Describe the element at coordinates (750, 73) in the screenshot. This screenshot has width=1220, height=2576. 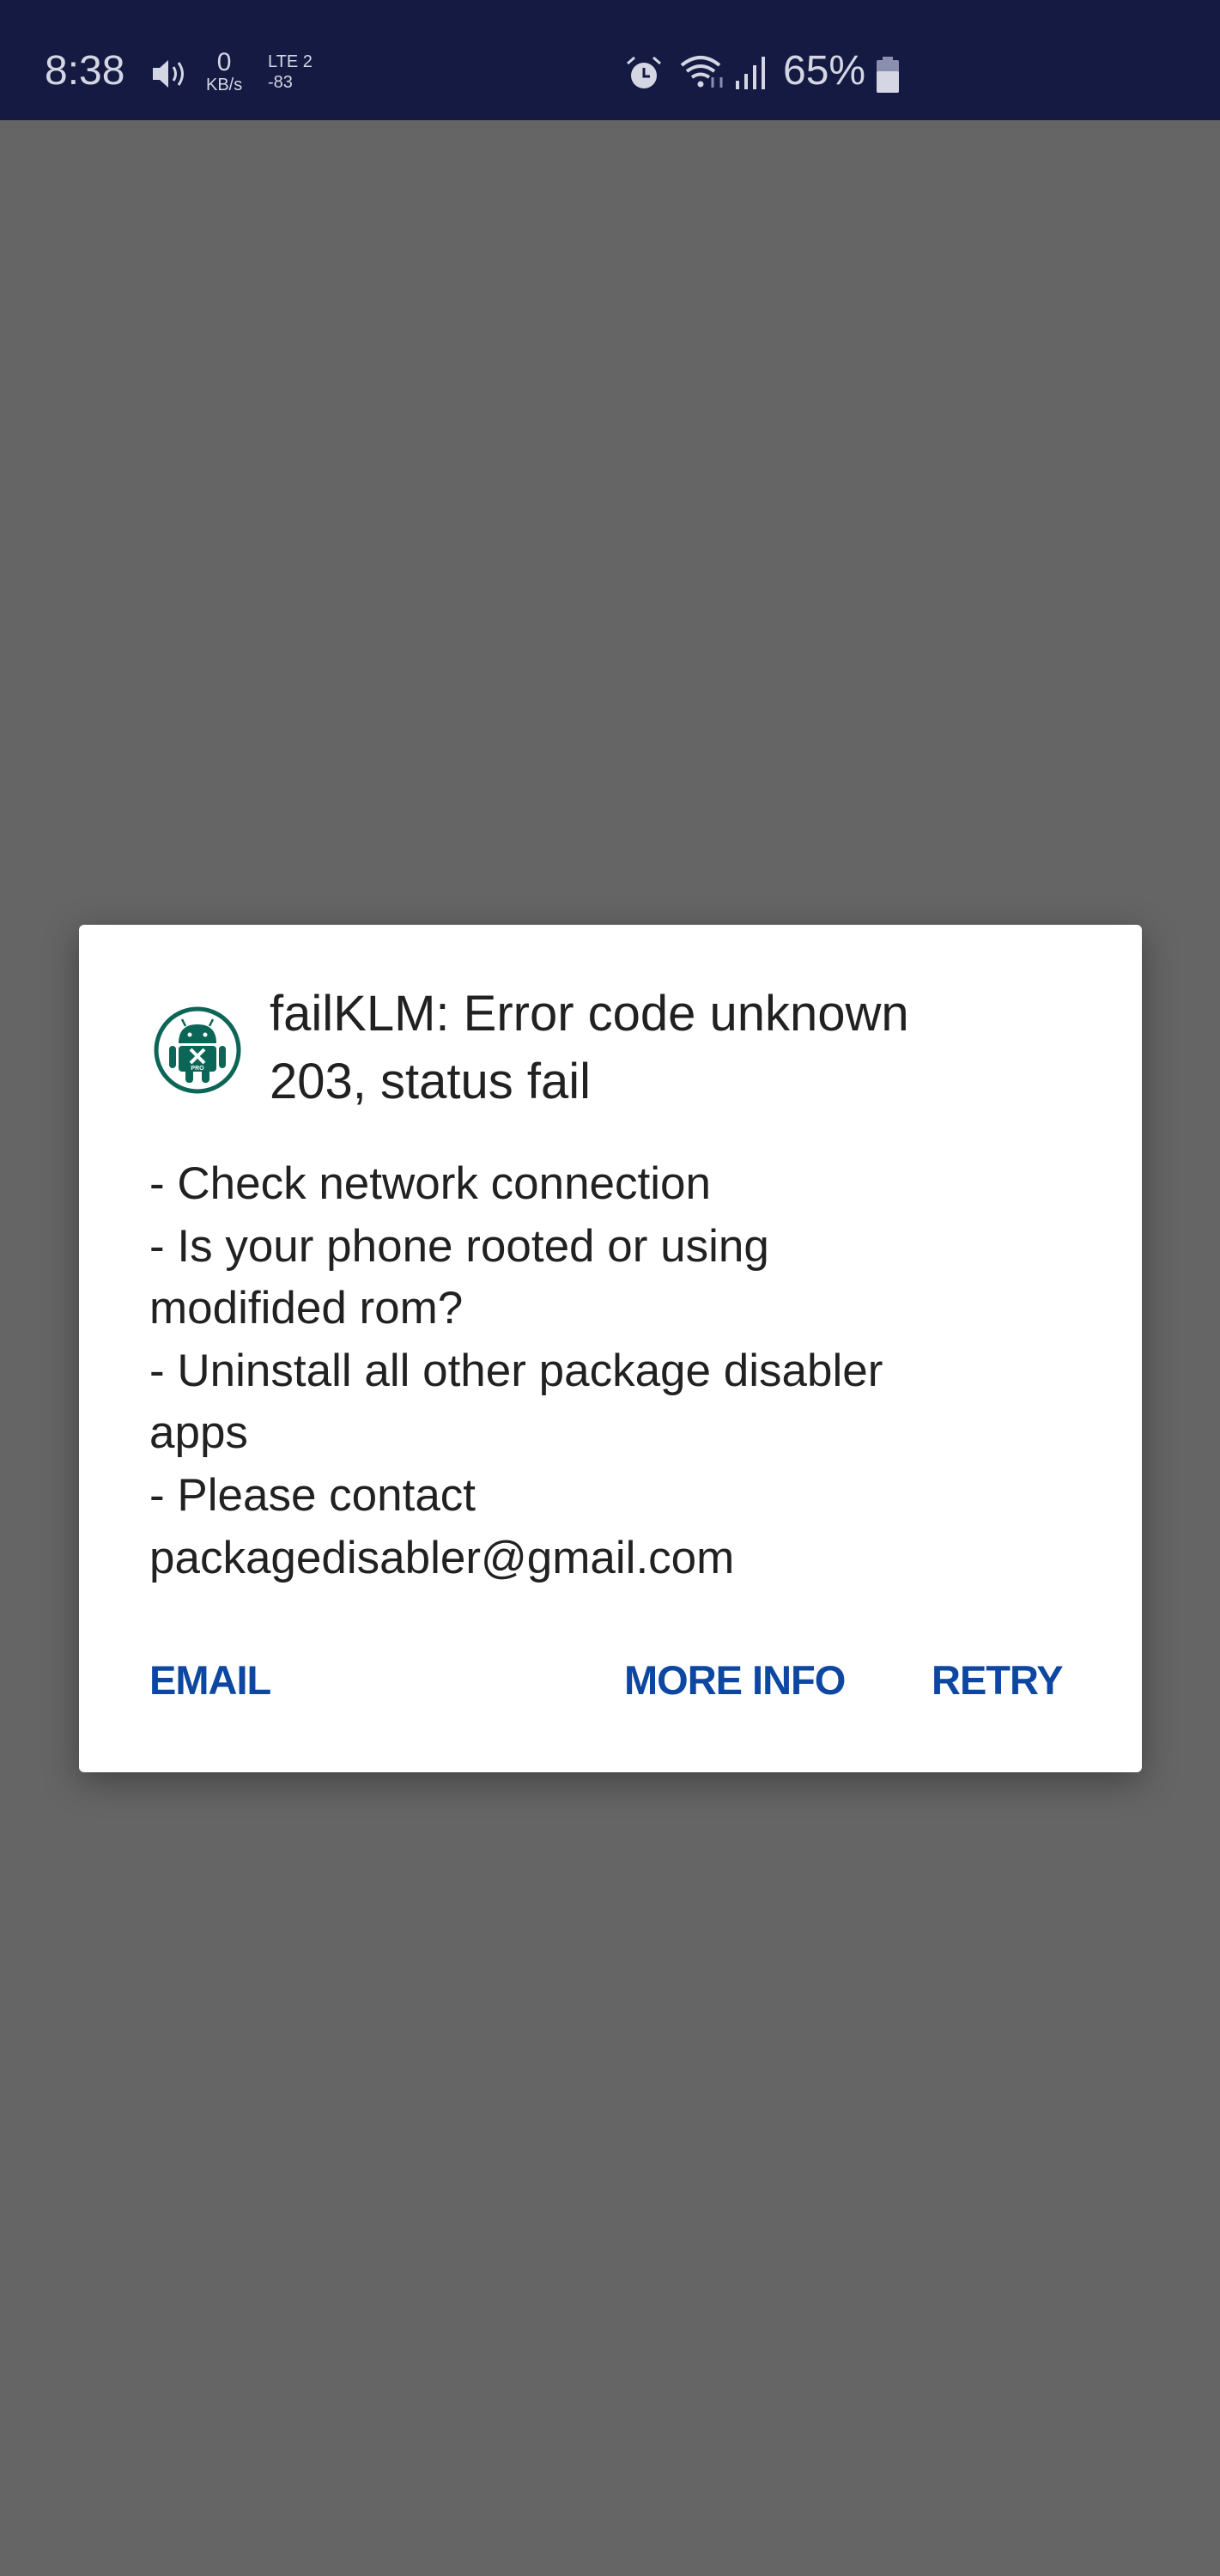
I see `signal-icon` at that location.